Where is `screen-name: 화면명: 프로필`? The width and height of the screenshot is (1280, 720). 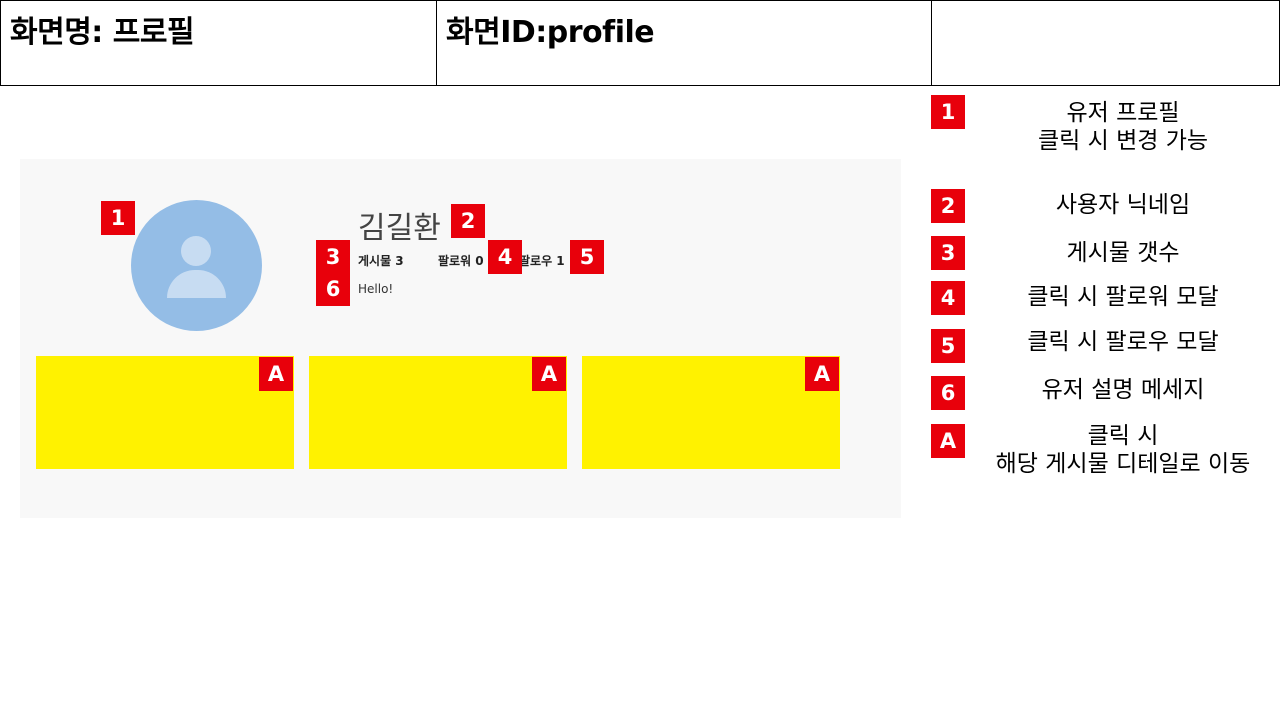 screen-name: 화면명: 프로필 is located at coordinates (102, 32).